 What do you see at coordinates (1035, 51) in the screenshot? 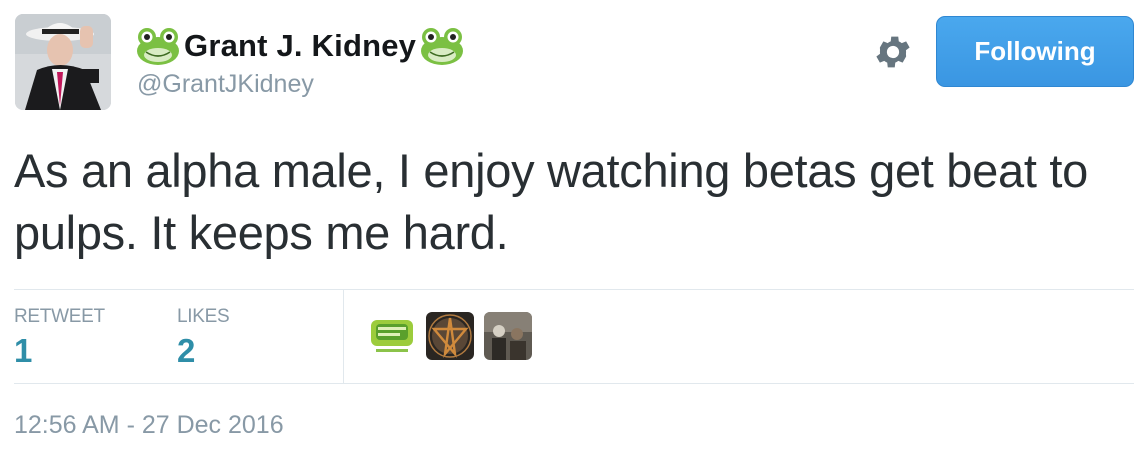
I see `following-button: Following` at bounding box center [1035, 51].